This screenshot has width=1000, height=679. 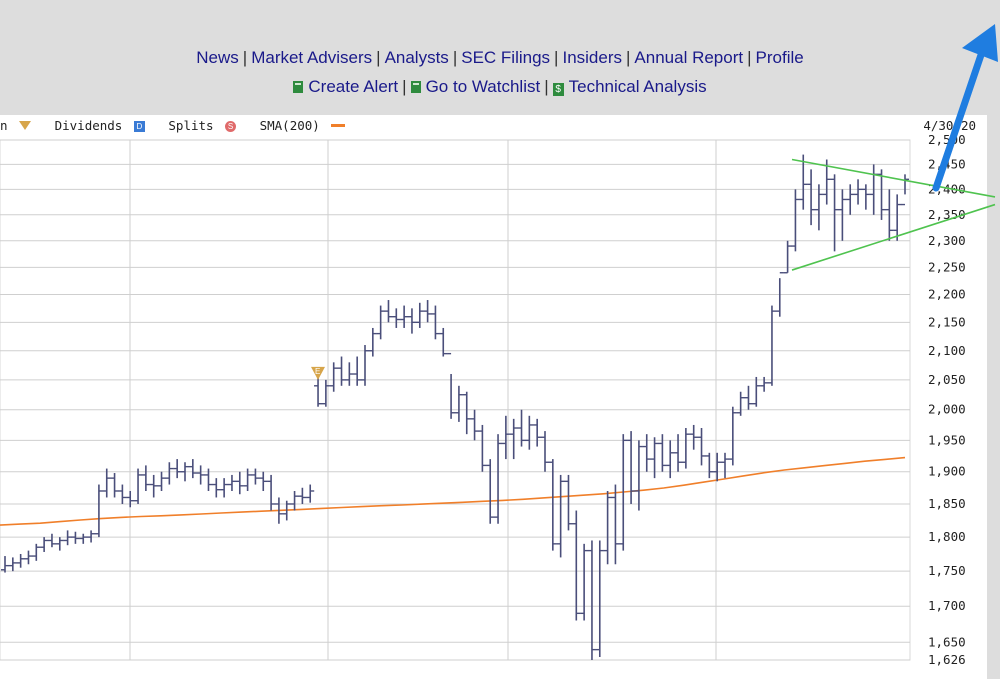 What do you see at coordinates (947, 570) in the screenshot?
I see `y-tick-label: 1,750` at bounding box center [947, 570].